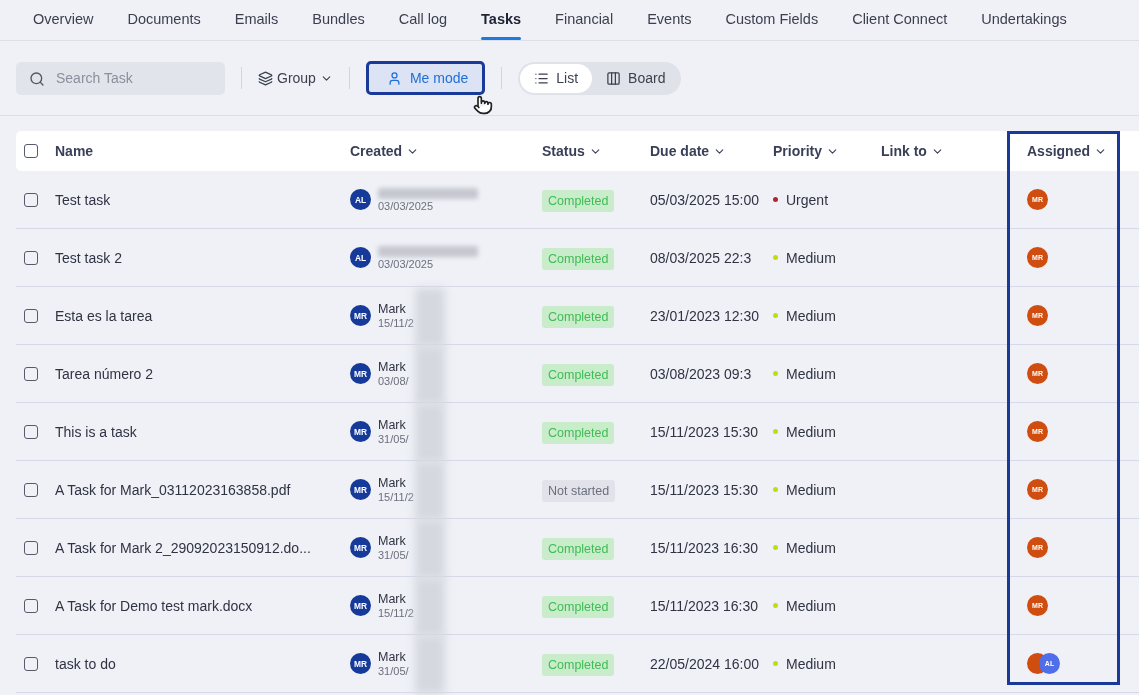 The image size is (1139, 695). What do you see at coordinates (579, 490) in the screenshot?
I see `status-badge: Not started` at bounding box center [579, 490].